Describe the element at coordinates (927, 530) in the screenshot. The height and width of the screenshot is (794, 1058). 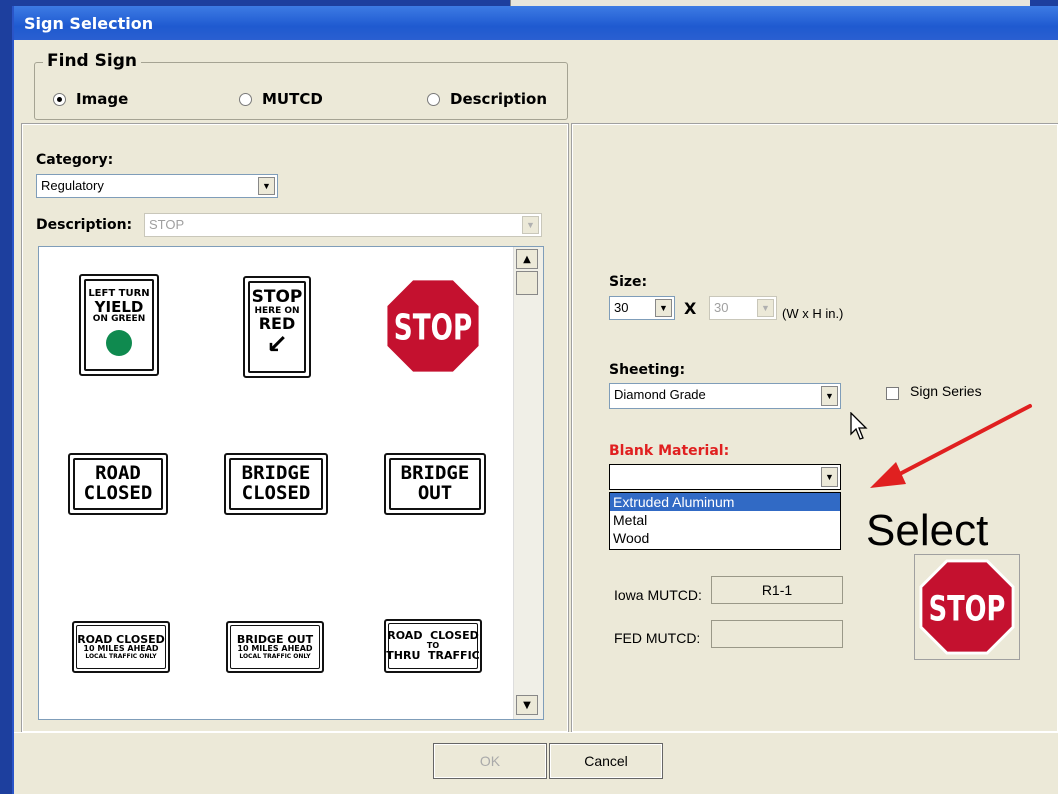
I see `select-annotation: Select` at that location.